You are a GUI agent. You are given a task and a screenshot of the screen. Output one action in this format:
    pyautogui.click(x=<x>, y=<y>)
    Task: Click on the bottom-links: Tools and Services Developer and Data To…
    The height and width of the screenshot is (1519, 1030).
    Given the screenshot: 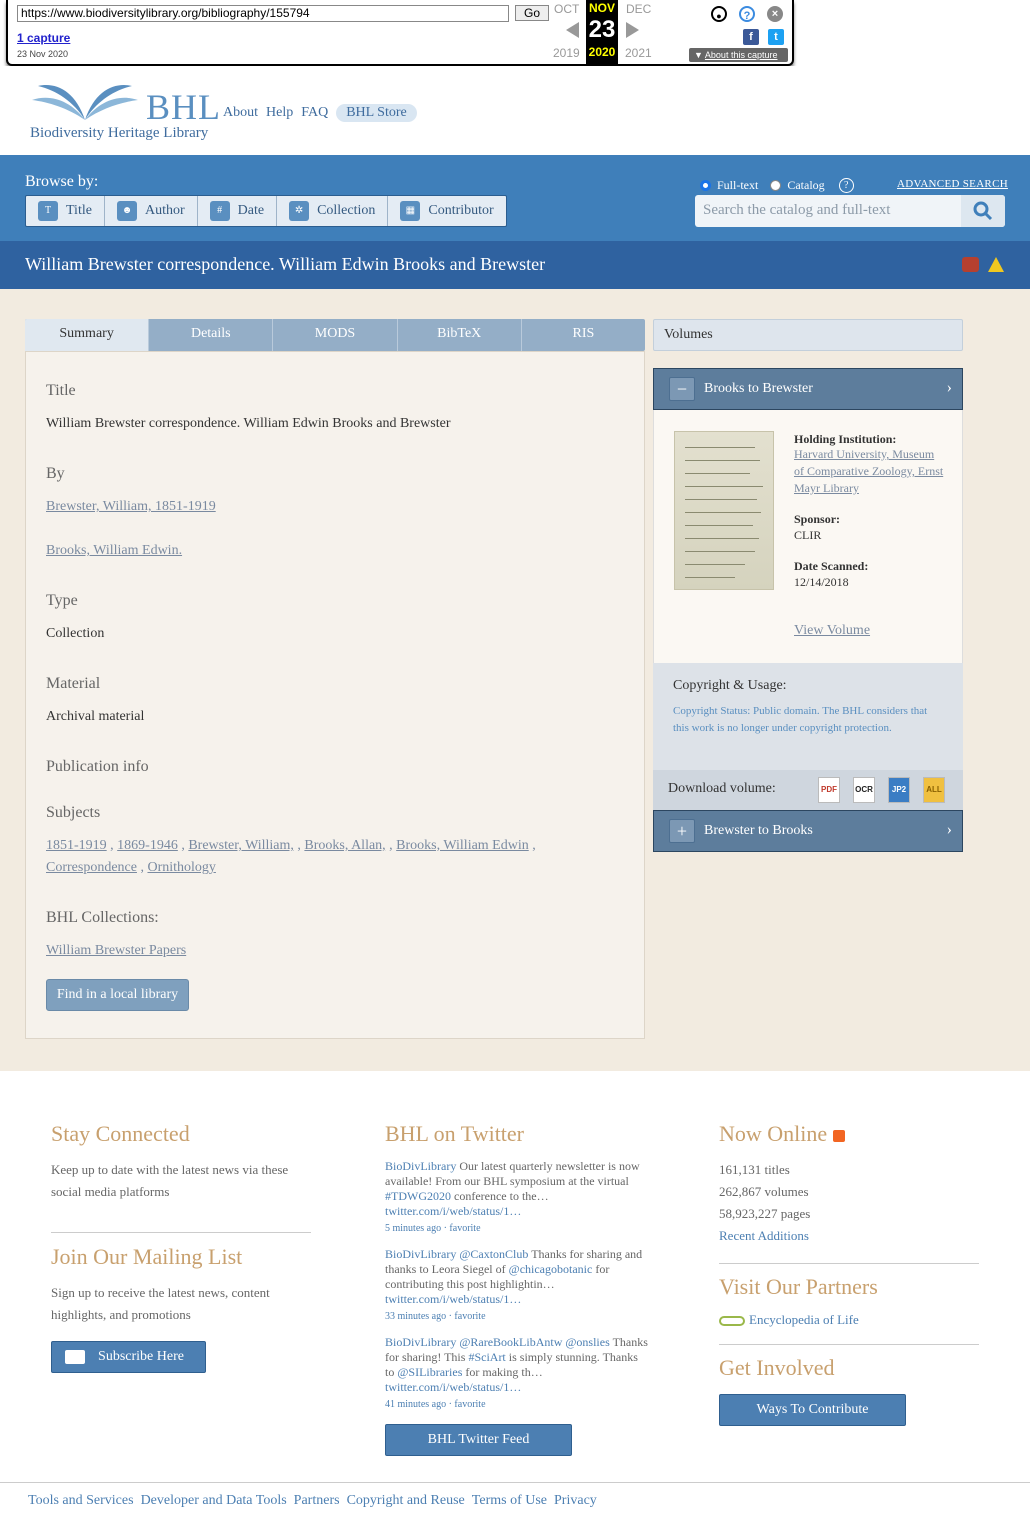 What is the action you would take?
    pyautogui.click(x=515, y=1500)
    